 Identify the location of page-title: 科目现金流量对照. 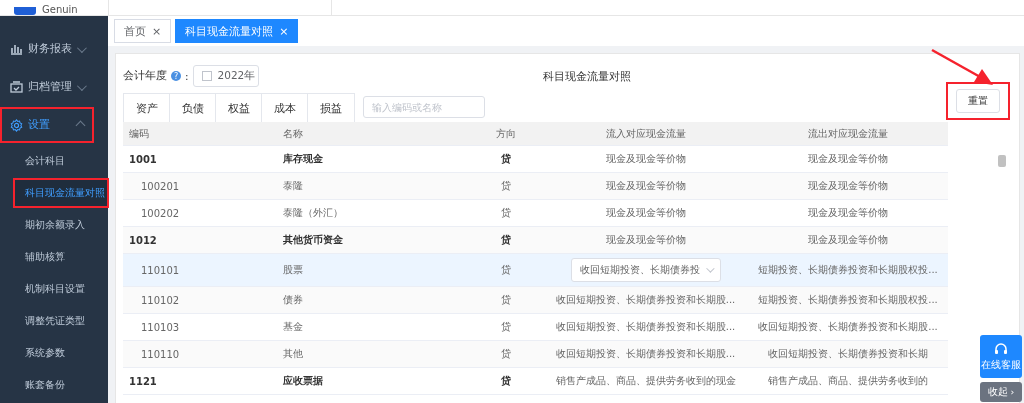
(587, 76).